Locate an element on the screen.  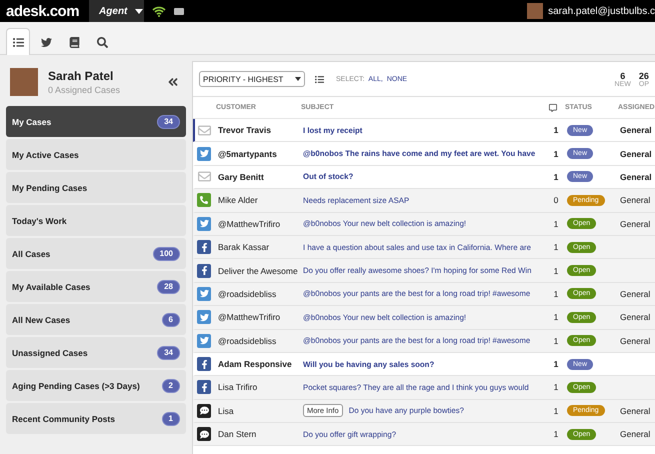
sidebar-item: Today's Work is located at coordinates (96, 220).